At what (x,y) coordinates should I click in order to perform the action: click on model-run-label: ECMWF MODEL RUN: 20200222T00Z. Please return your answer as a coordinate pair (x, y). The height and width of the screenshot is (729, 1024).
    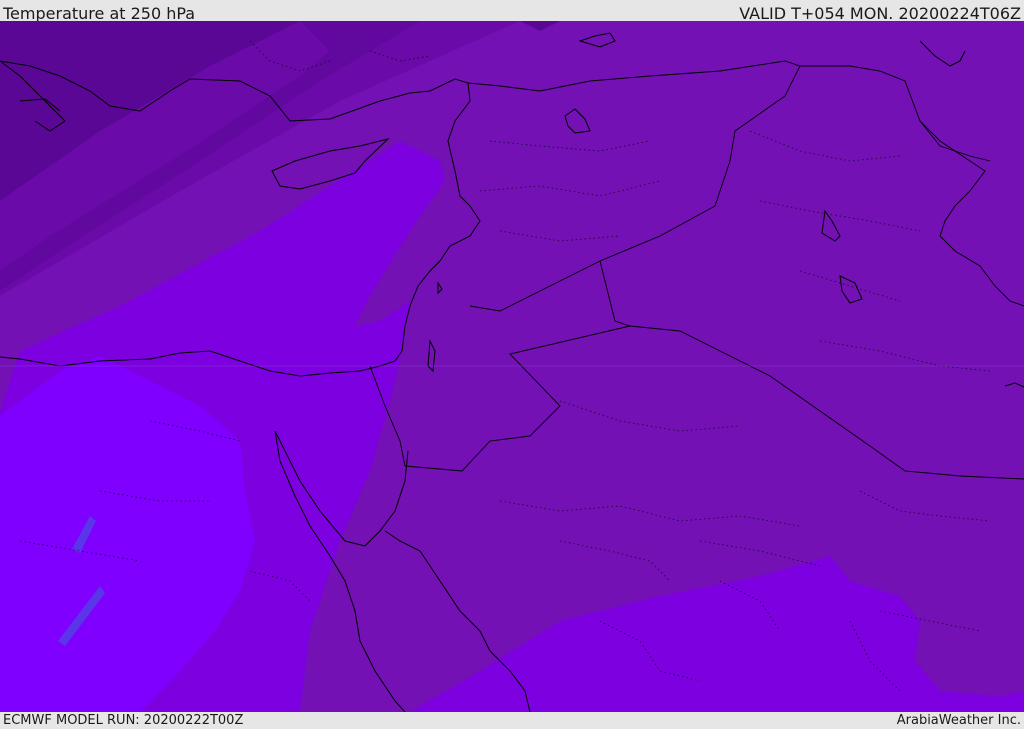
    Looking at the image, I should click on (123, 720).